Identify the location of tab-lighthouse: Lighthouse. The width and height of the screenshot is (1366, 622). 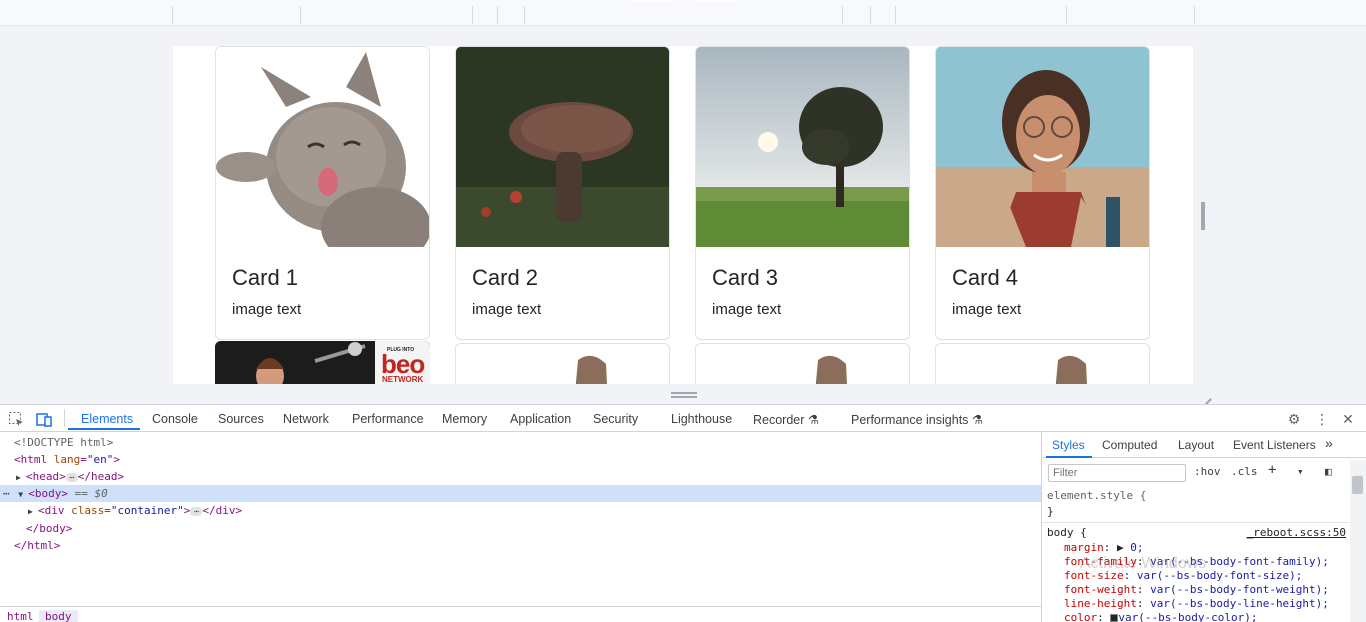
(701, 422).